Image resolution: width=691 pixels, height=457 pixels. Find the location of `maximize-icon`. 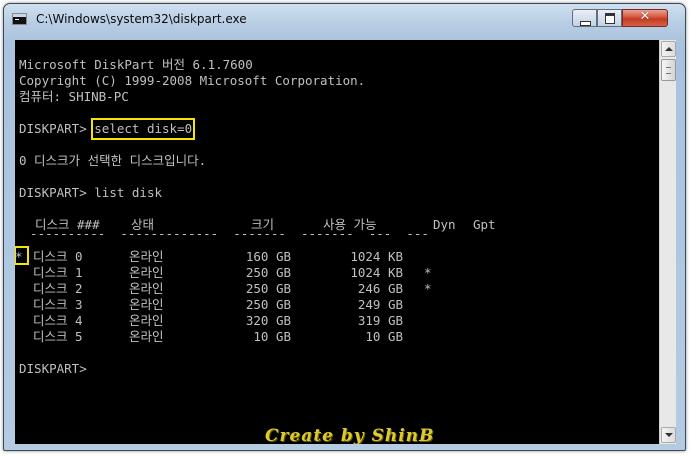

maximize-icon is located at coordinates (610, 18).